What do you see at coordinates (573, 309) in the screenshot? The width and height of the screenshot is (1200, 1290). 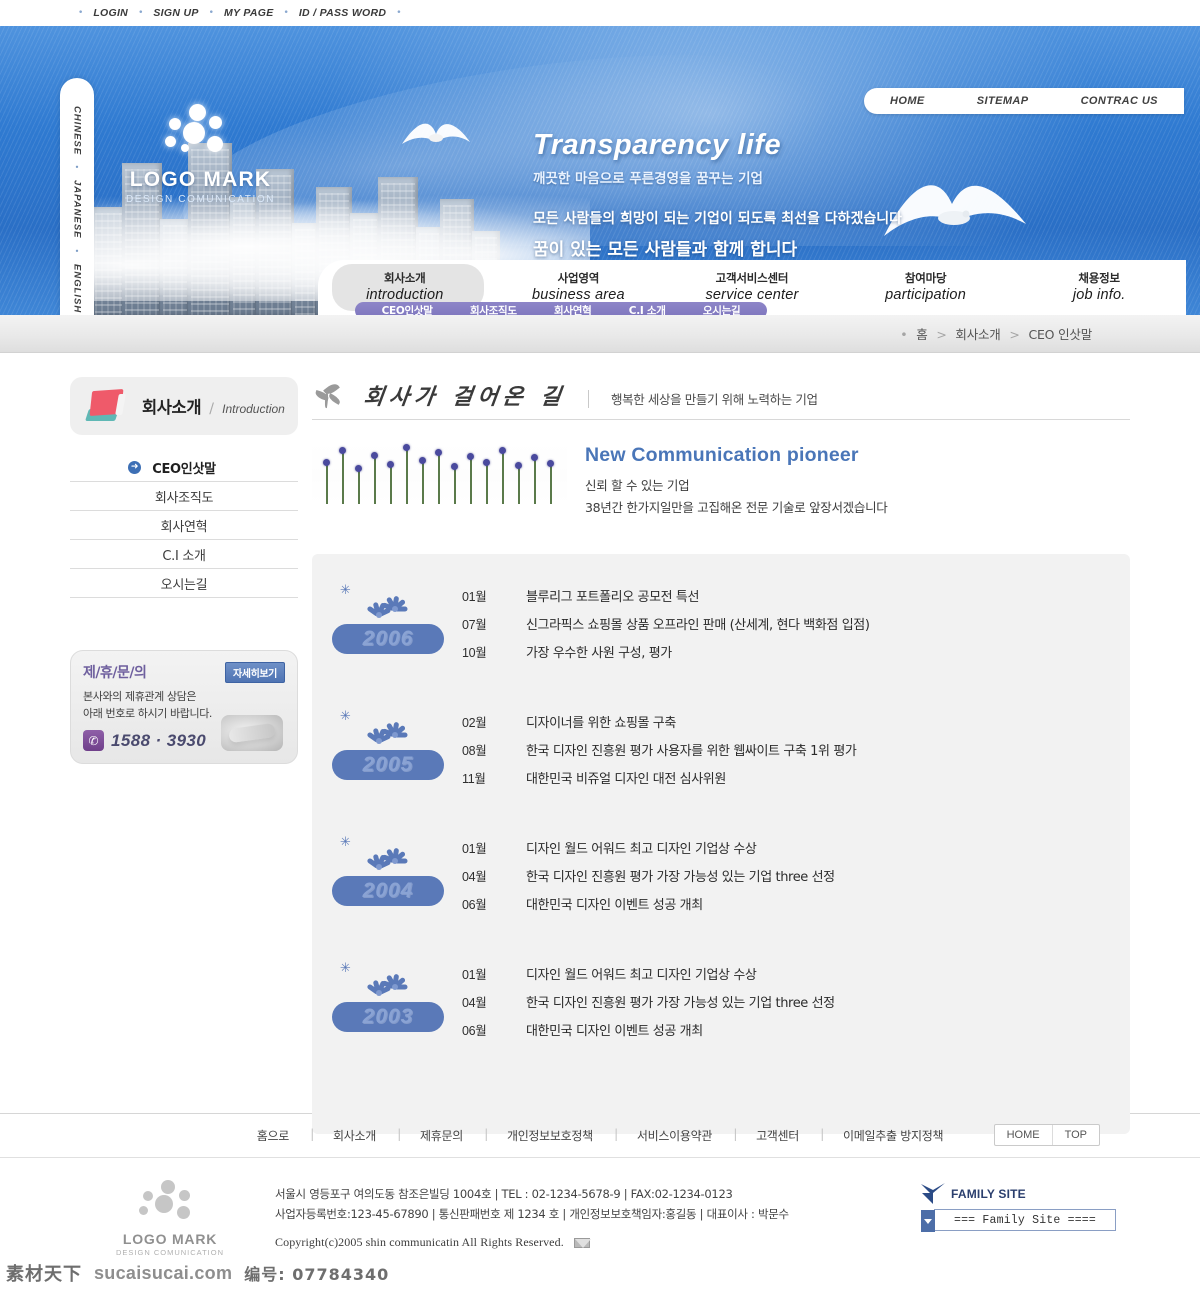 I see `submenu-item-history: 회사연혁` at bounding box center [573, 309].